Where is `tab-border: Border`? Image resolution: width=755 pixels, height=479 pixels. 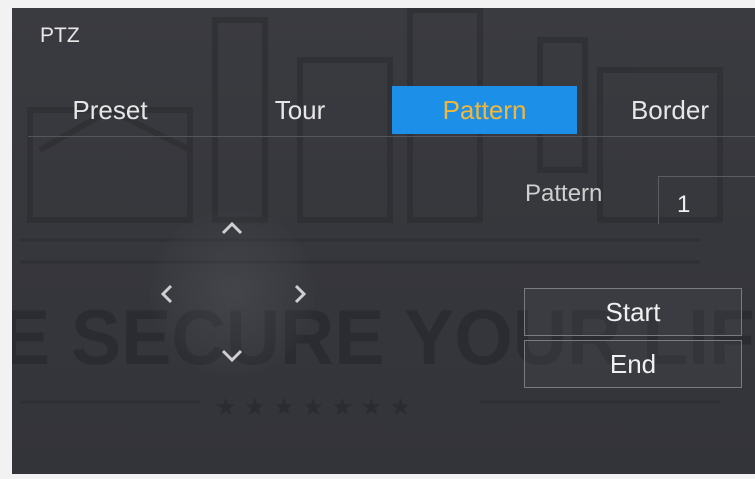
tab-border: Border is located at coordinates (670, 110).